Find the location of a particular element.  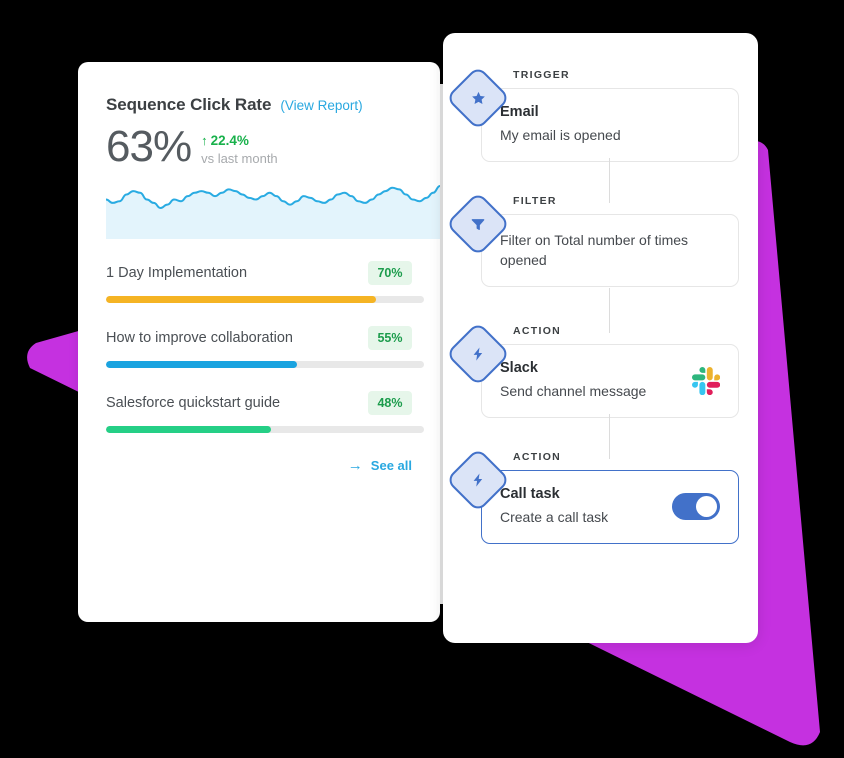

node-kicker: TRIGGER is located at coordinates (541, 75).